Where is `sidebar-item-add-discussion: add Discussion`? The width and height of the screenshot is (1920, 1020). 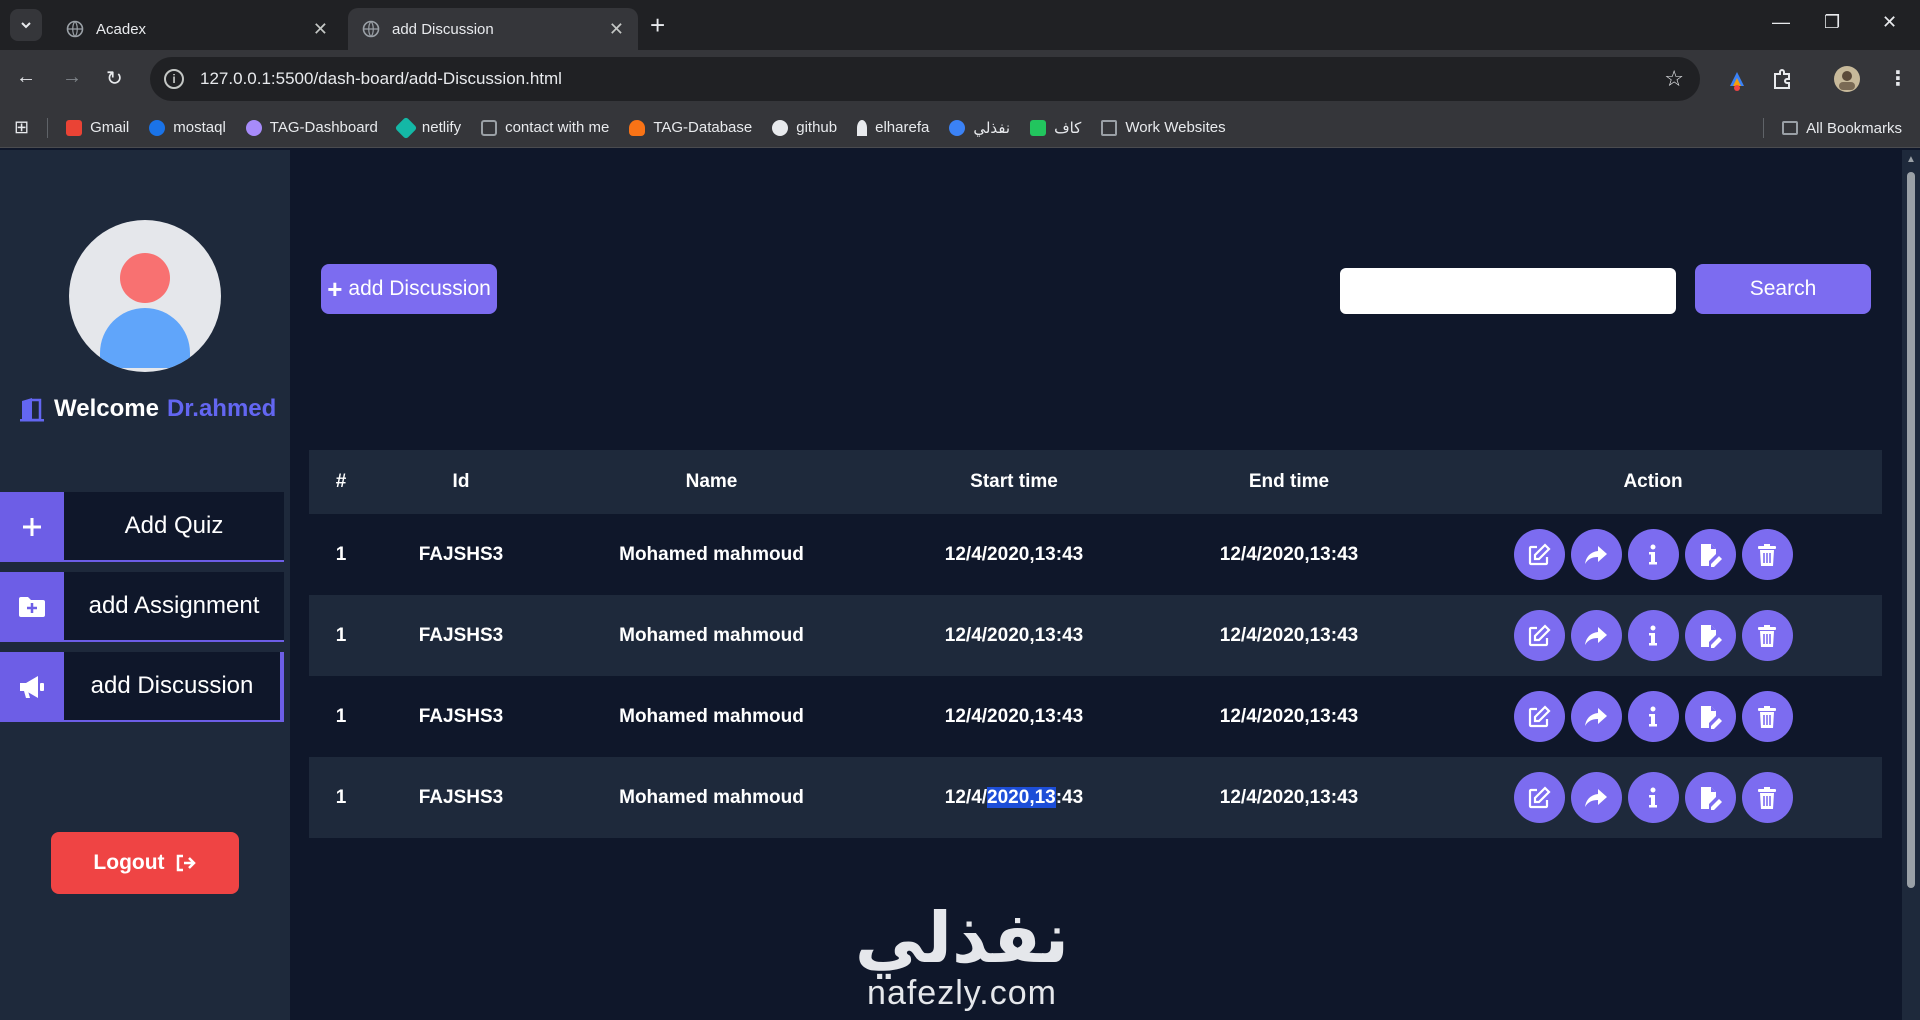
sidebar-item-add-discussion: add Discussion is located at coordinates (142, 687).